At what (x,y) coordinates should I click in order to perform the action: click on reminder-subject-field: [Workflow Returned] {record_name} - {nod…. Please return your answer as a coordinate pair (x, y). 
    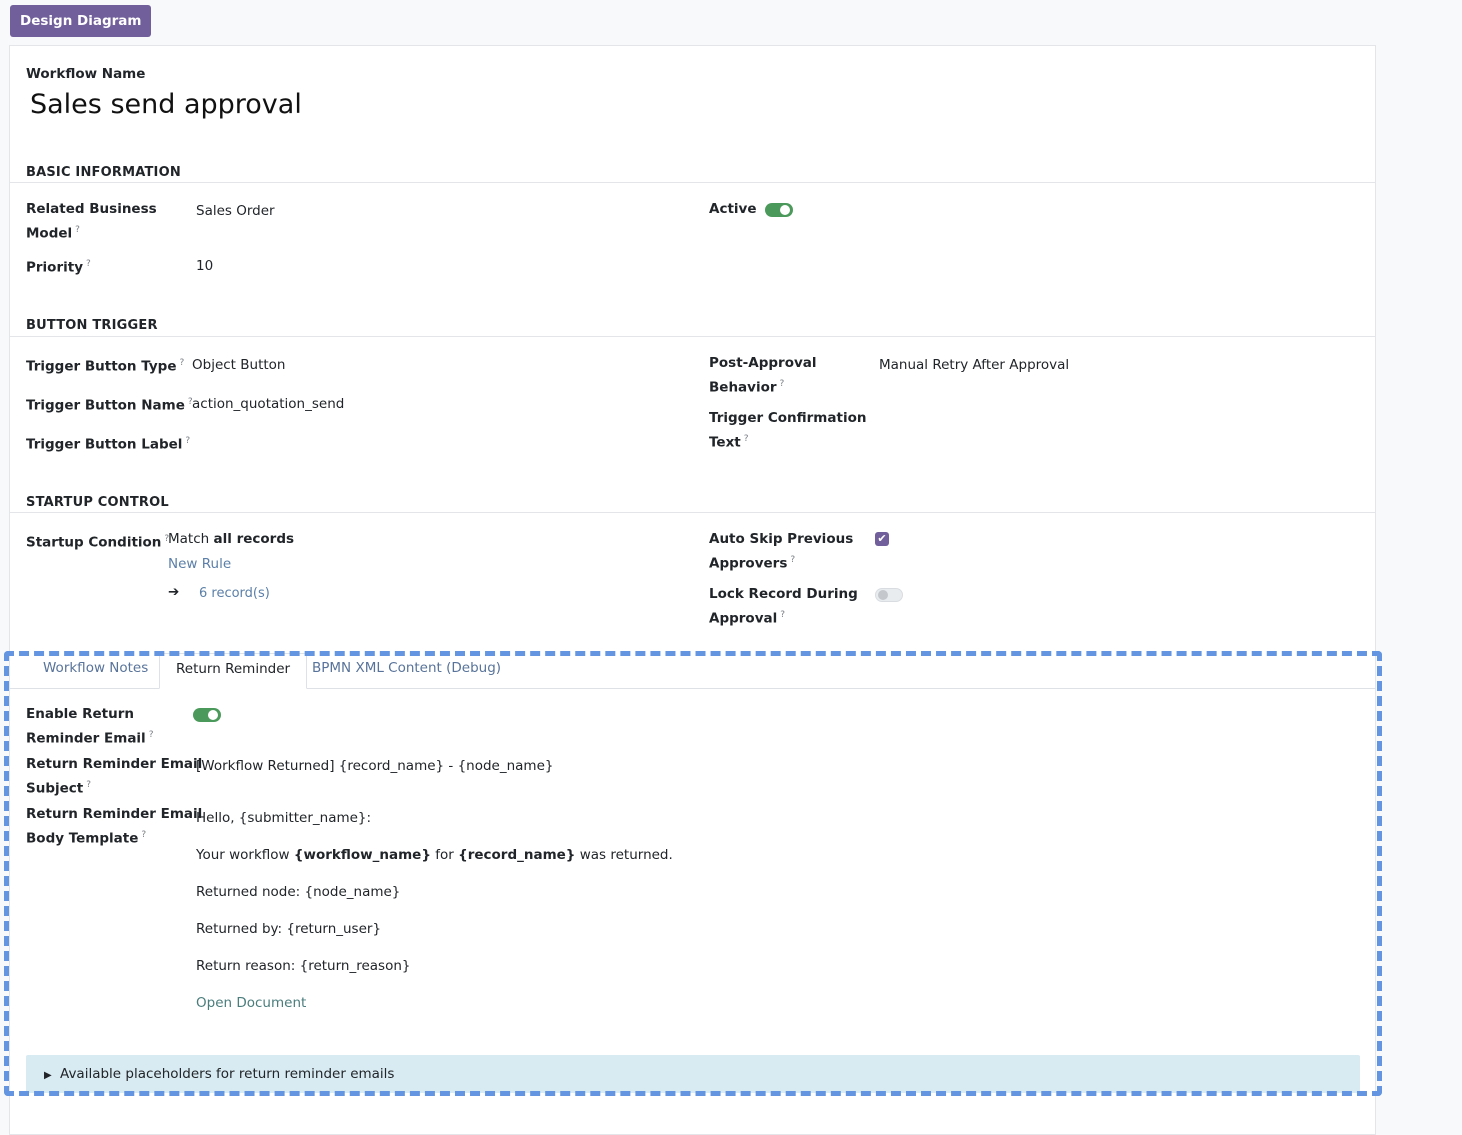
    Looking at the image, I should click on (374, 766).